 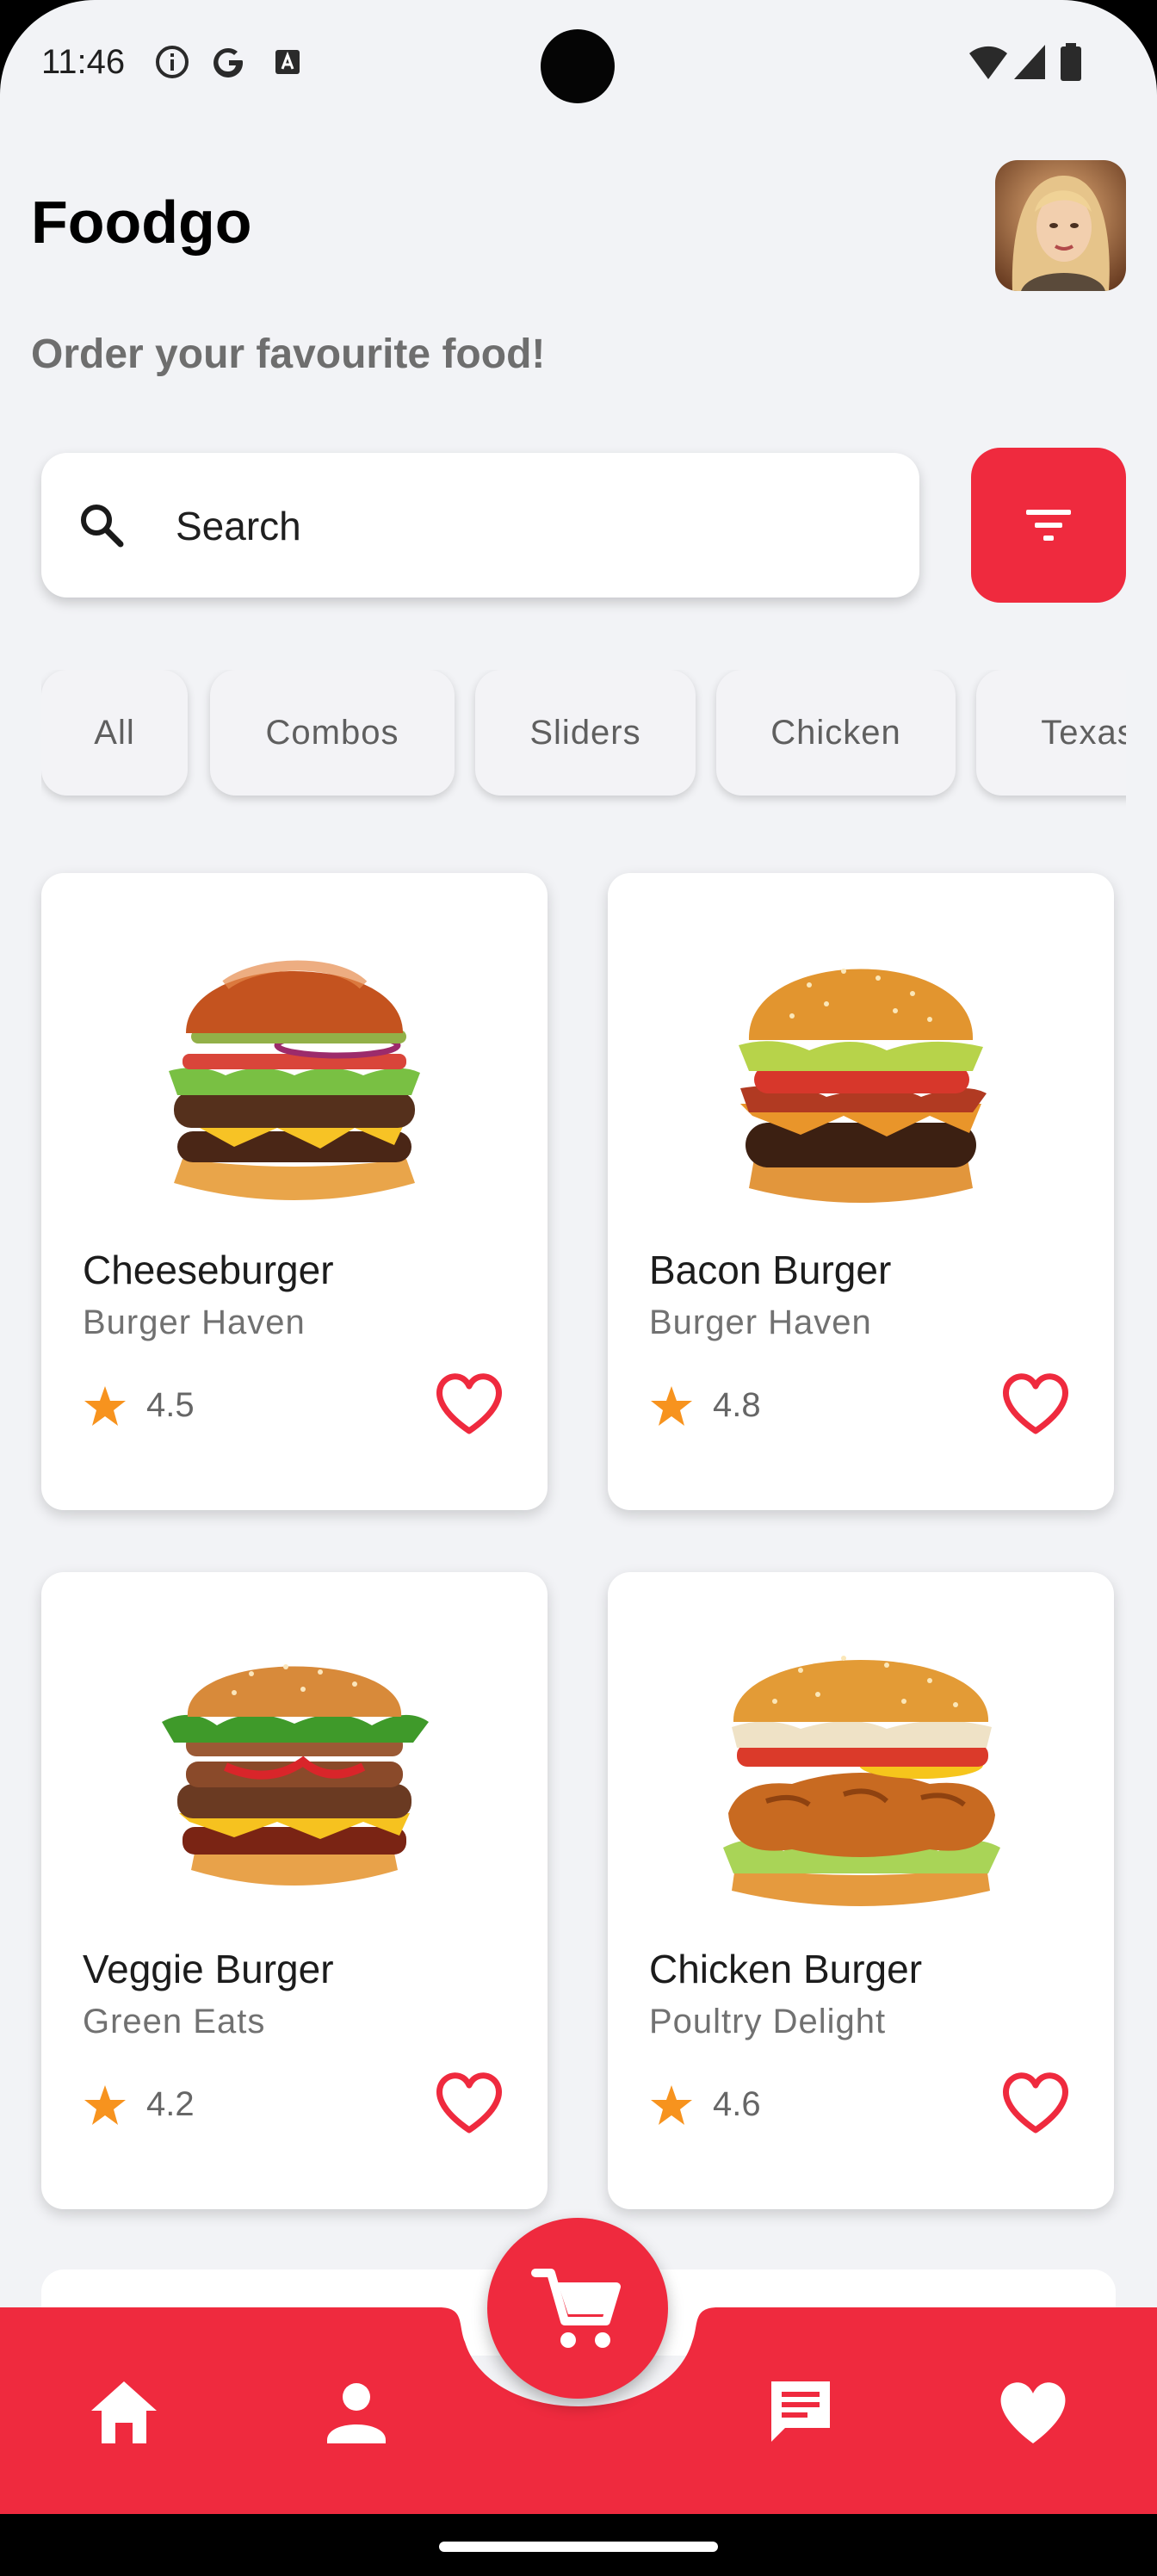 I want to click on chip-all: All, so click(x=114, y=733).